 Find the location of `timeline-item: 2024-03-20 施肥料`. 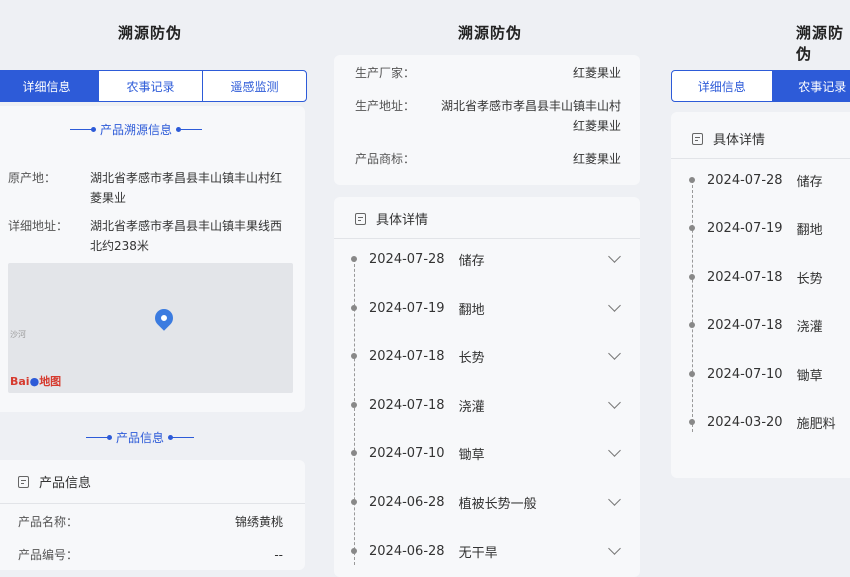

timeline-item: 2024-03-20 施肥料 is located at coordinates (769, 422).